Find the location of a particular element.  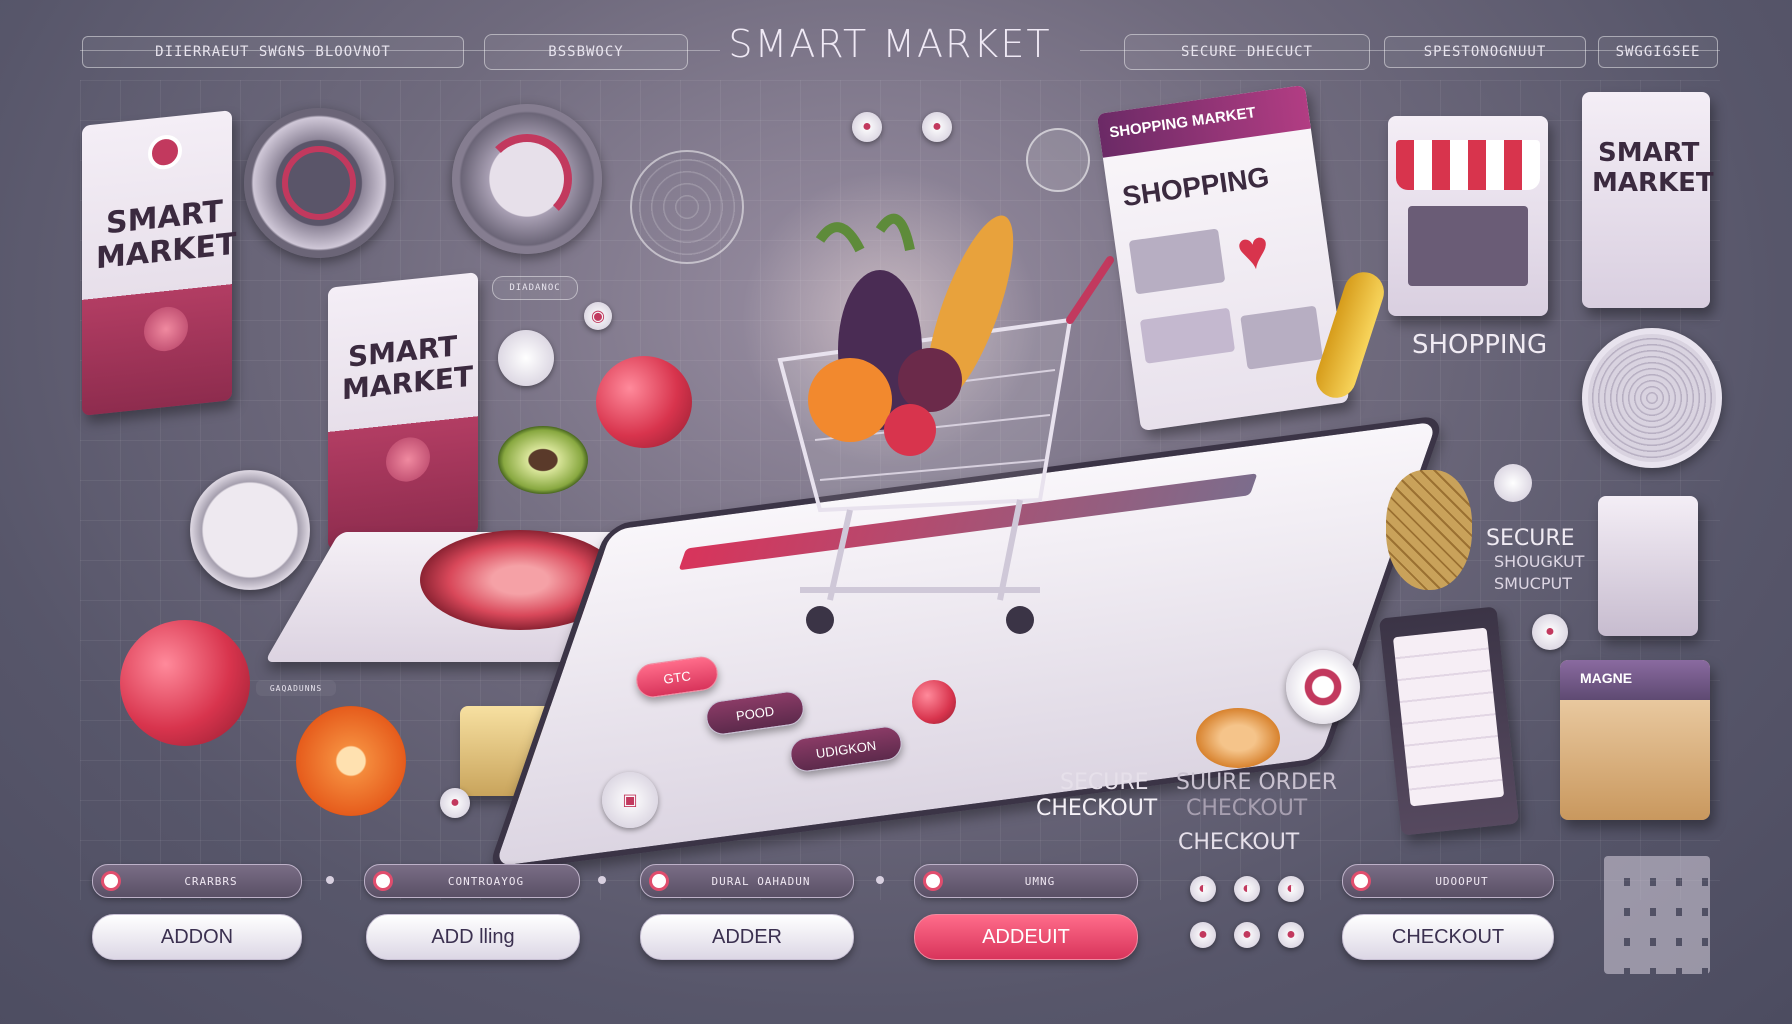

tag-gaqadunns: GAQADUNNS is located at coordinates (296, 688).